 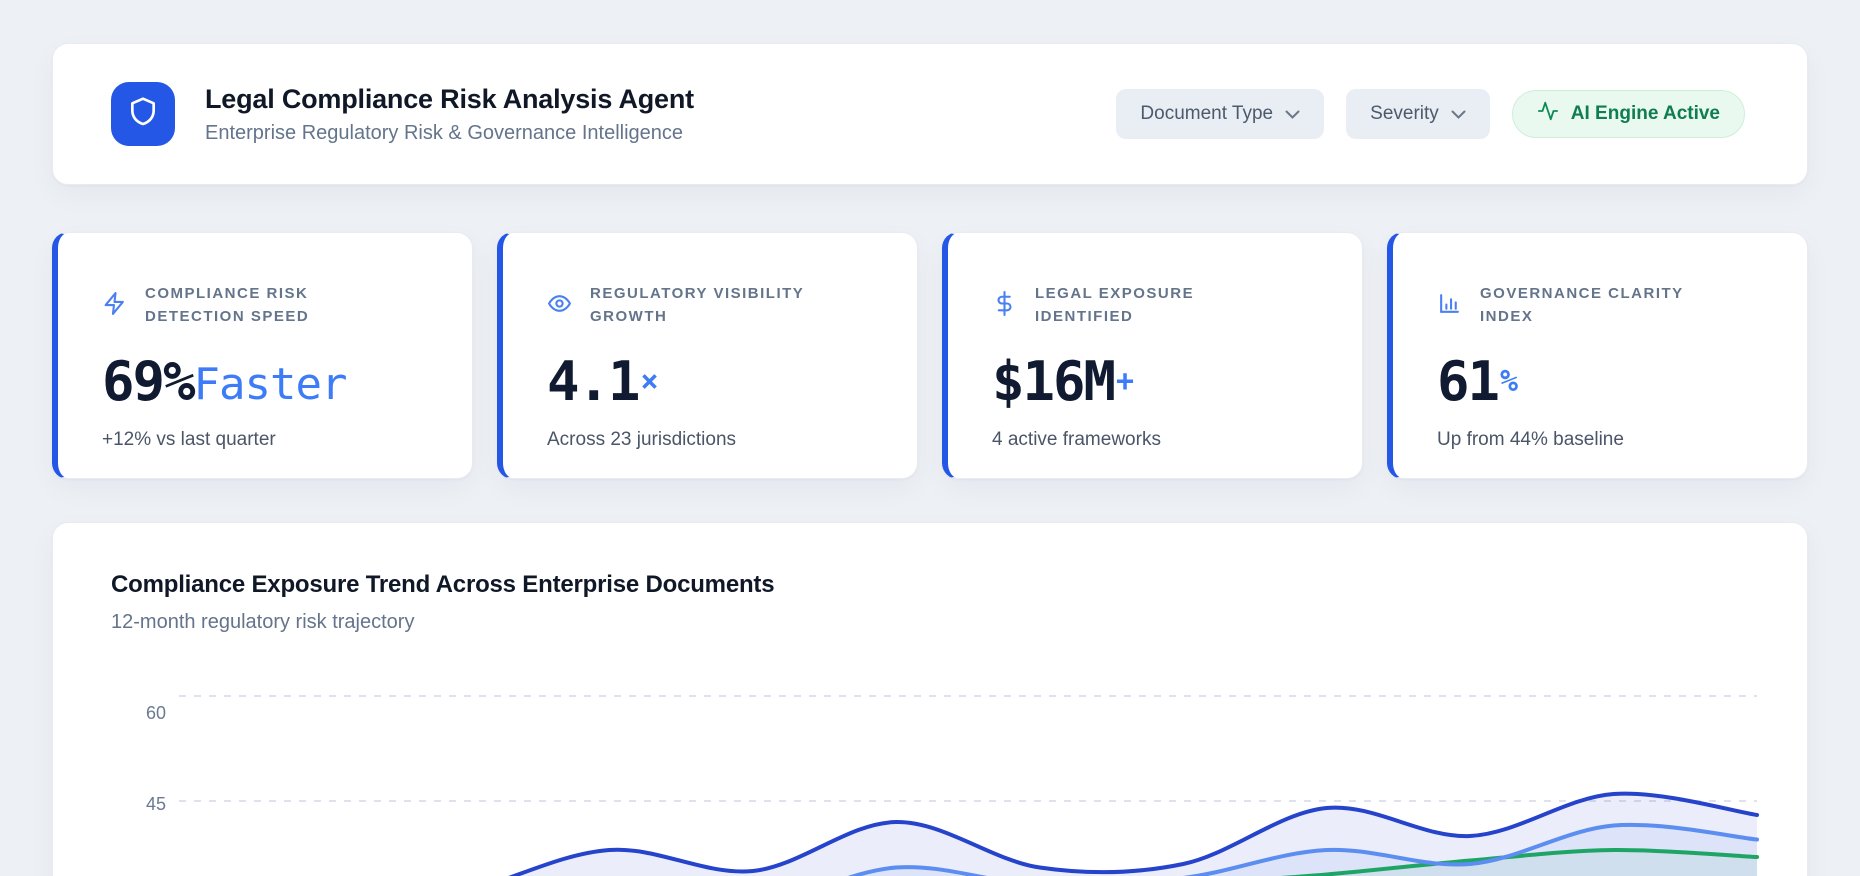 I want to click on severity-label: Severity, so click(x=1404, y=113).